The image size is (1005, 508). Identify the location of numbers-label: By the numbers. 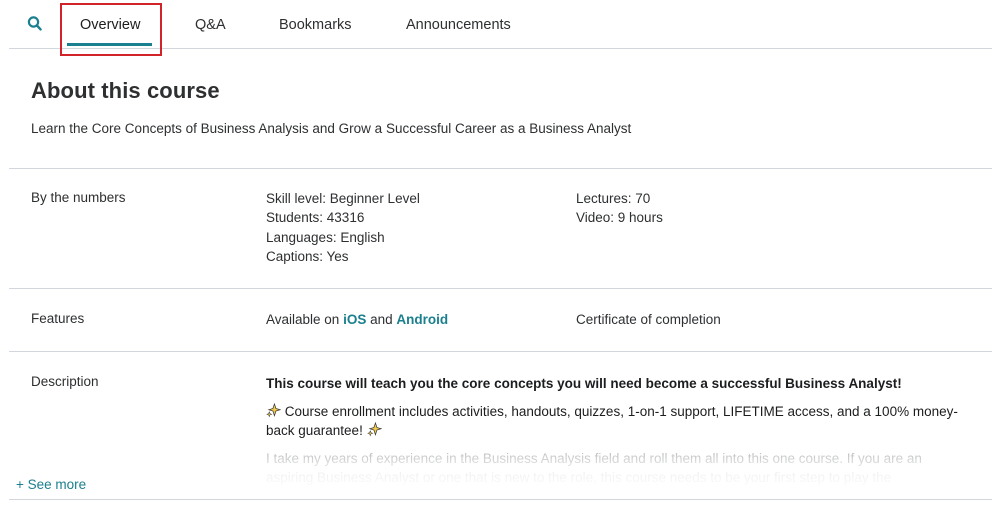
(78, 197).